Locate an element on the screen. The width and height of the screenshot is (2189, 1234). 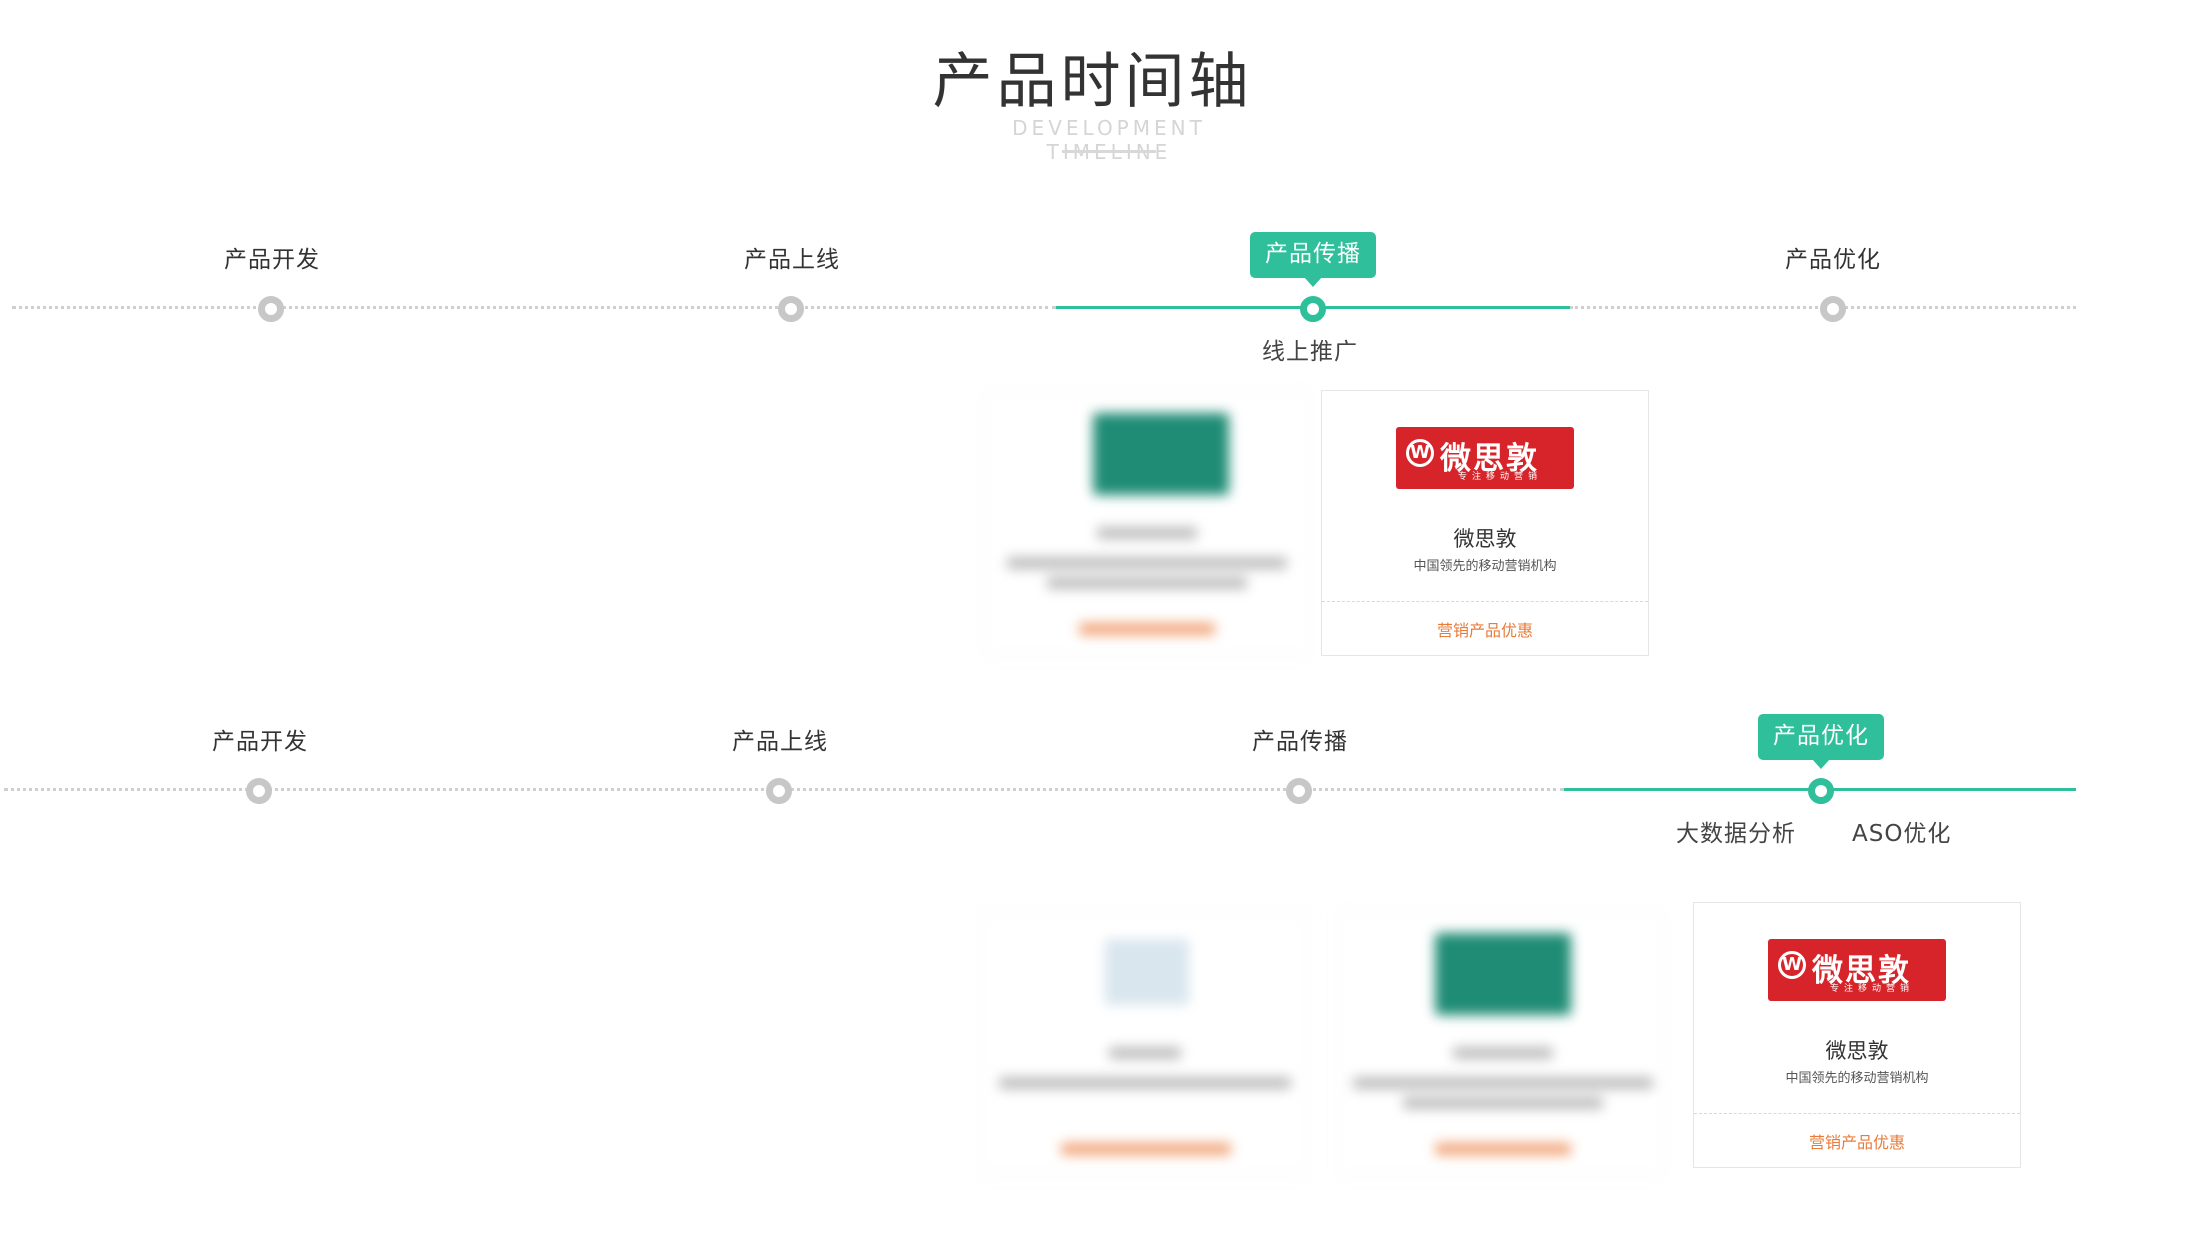
page-title: 产品时间轴 is located at coordinates (1092, 82).